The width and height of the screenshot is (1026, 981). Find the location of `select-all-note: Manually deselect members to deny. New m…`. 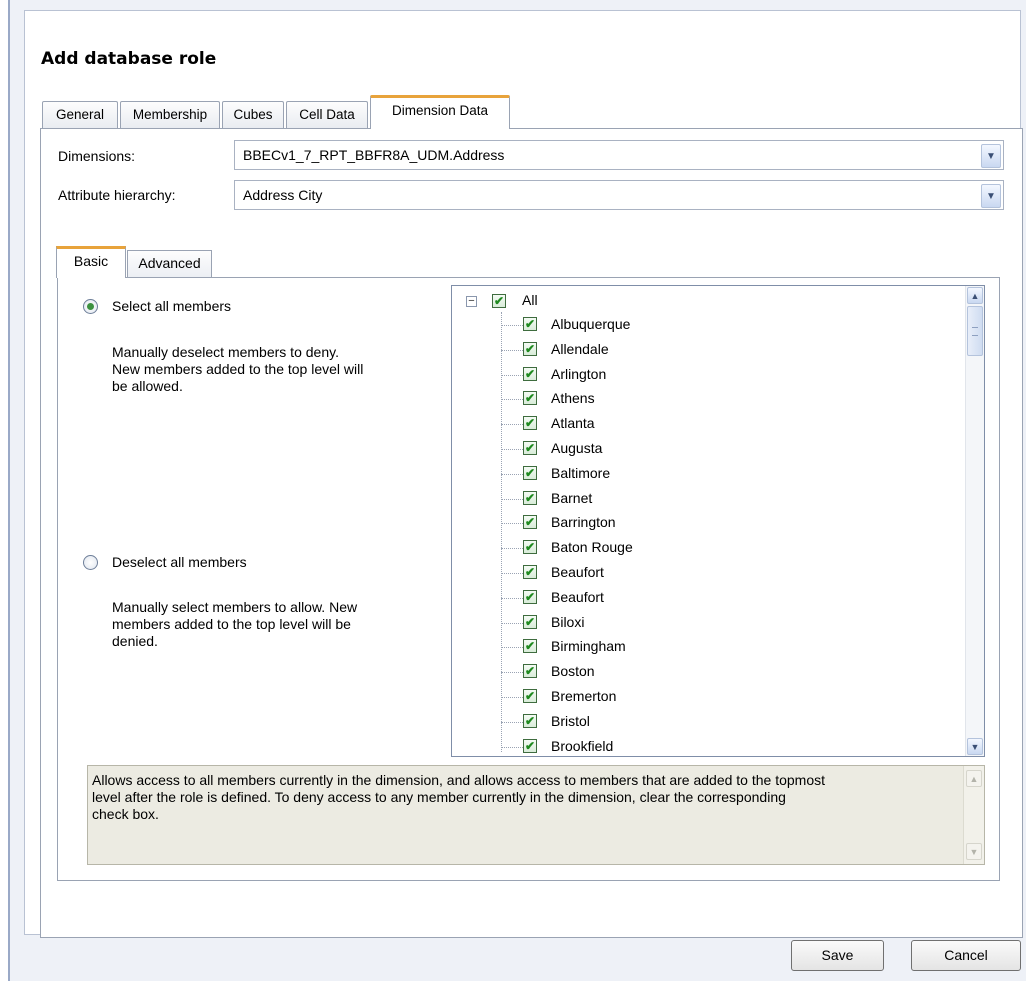

select-all-note: Manually deselect members to deny. New m… is located at coordinates (237, 369).